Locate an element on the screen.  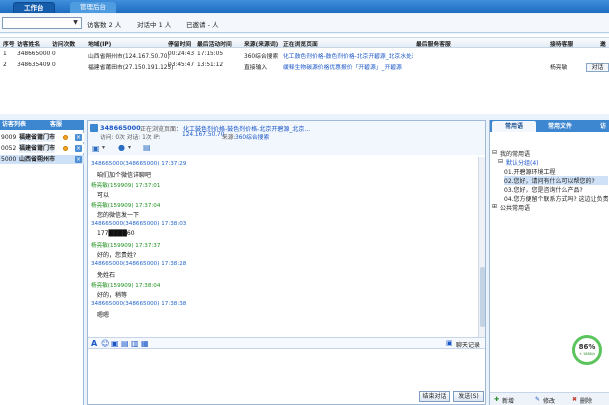
message-meta: 杨亮敏(159909) 17:37:04 is located at coordinates (126, 206).